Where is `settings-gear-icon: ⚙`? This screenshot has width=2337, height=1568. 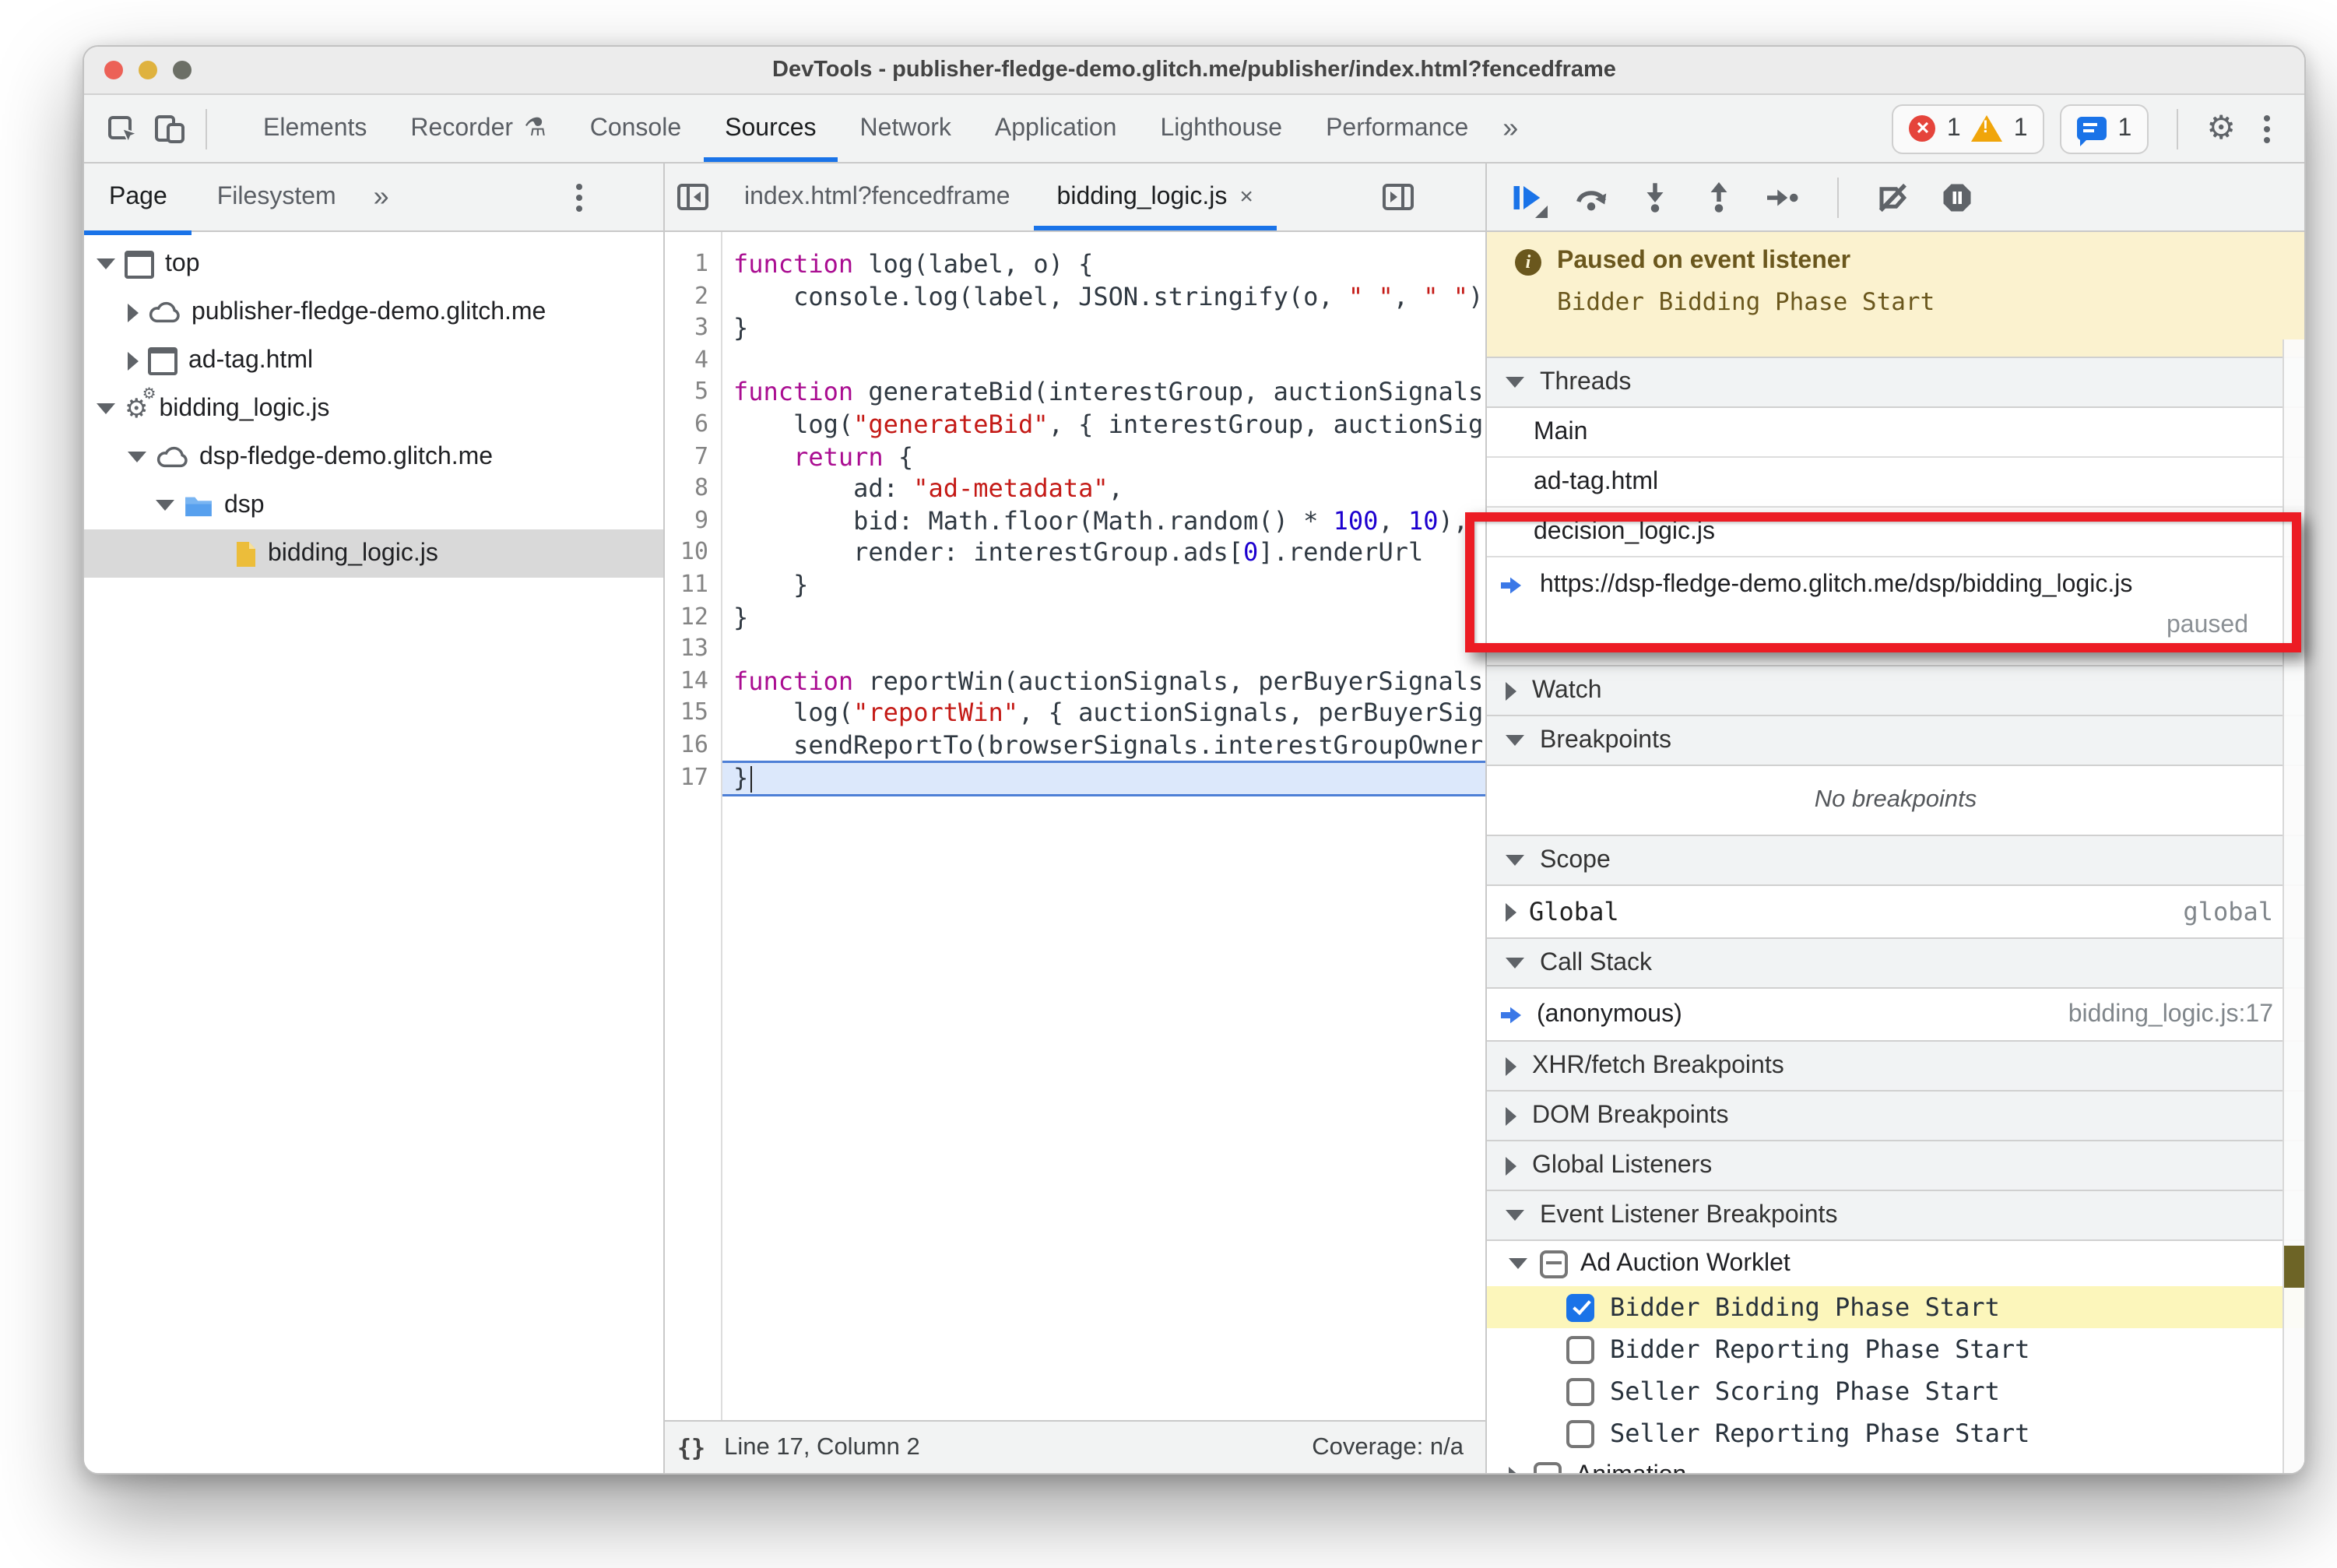 settings-gear-icon: ⚙ is located at coordinates (2221, 128).